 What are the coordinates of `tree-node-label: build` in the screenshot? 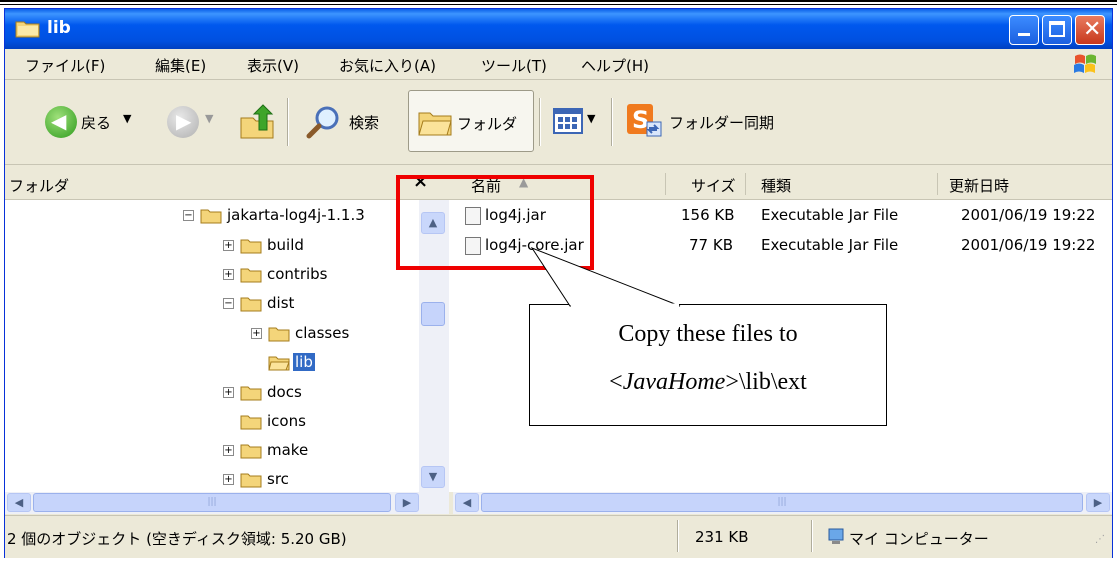 It's located at (285, 245).